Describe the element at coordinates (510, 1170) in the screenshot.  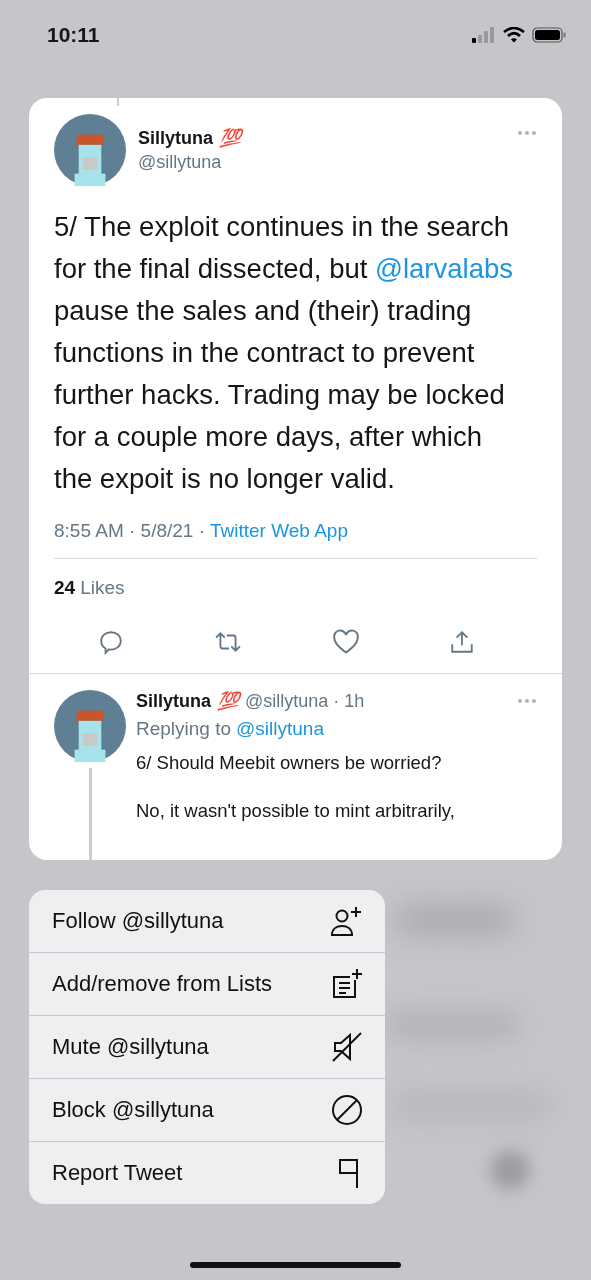
I see `blurred-shape` at that location.